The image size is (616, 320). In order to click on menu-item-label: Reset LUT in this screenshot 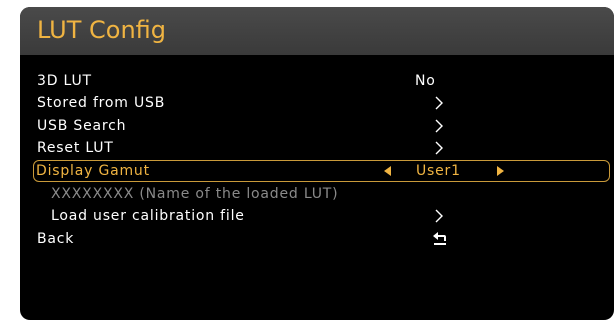, I will do `click(75, 148)`.